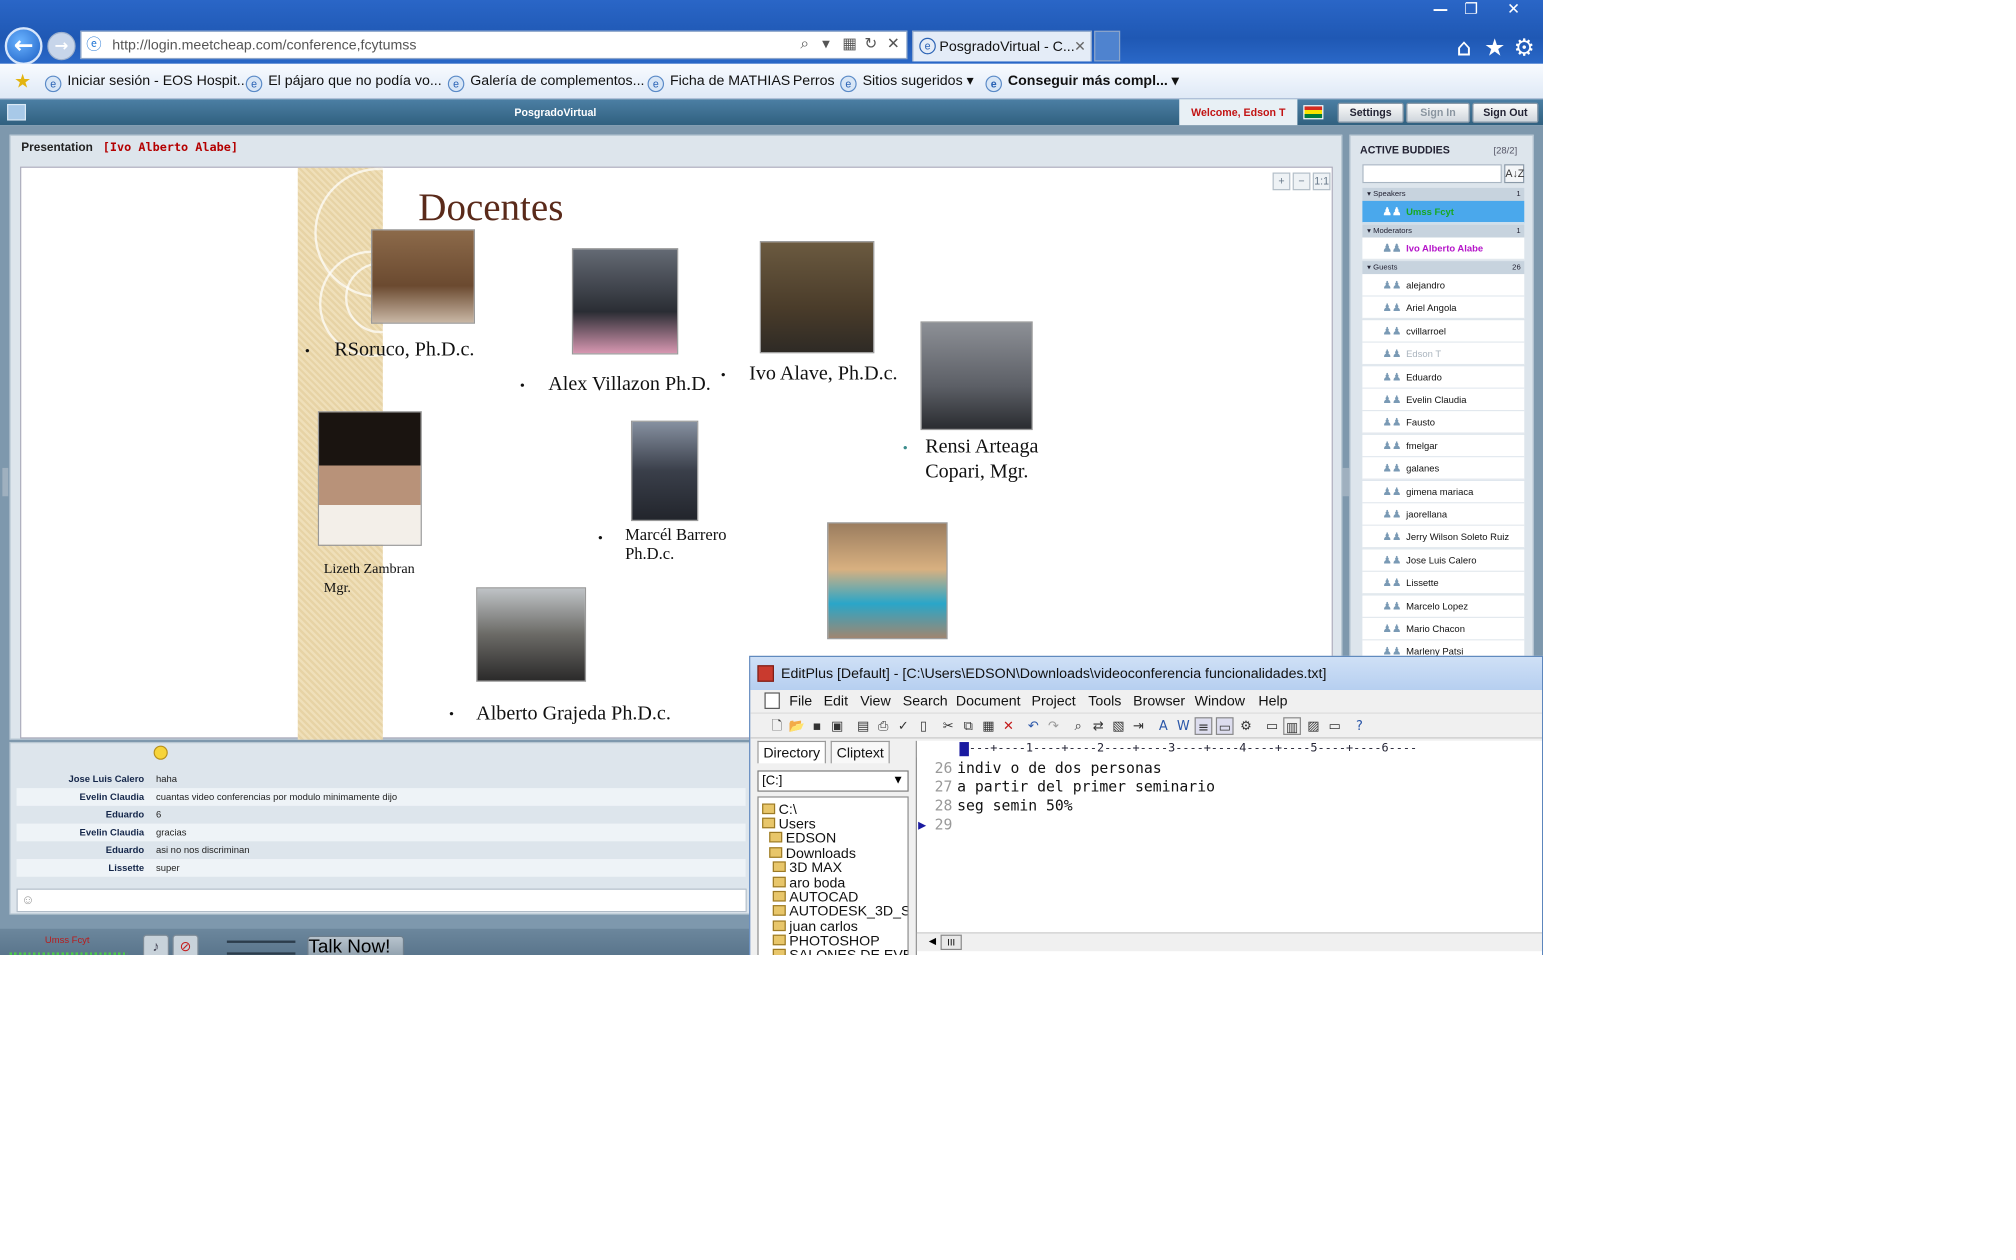  What do you see at coordinates (1220, 701) in the screenshot?
I see `menu-window: Window` at bounding box center [1220, 701].